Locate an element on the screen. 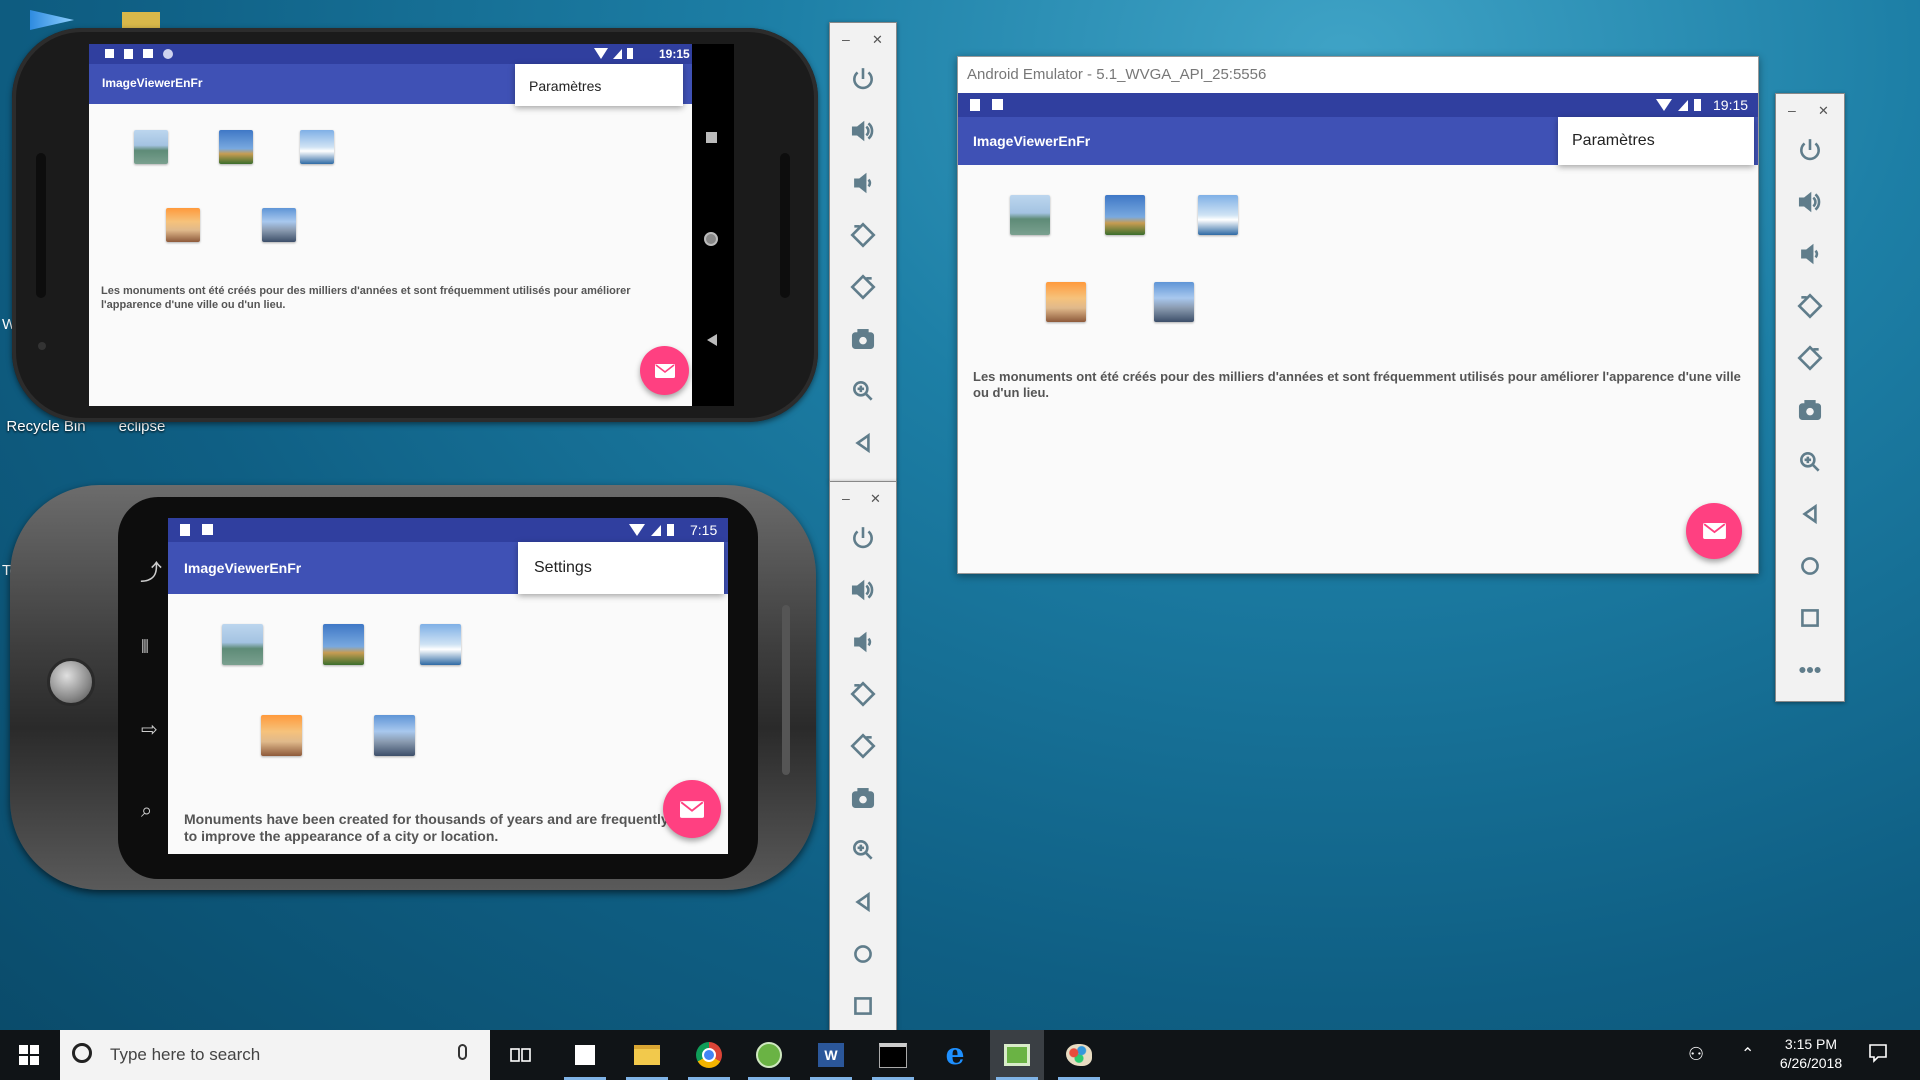  battery-icon is located at coordinates (1697, 105).